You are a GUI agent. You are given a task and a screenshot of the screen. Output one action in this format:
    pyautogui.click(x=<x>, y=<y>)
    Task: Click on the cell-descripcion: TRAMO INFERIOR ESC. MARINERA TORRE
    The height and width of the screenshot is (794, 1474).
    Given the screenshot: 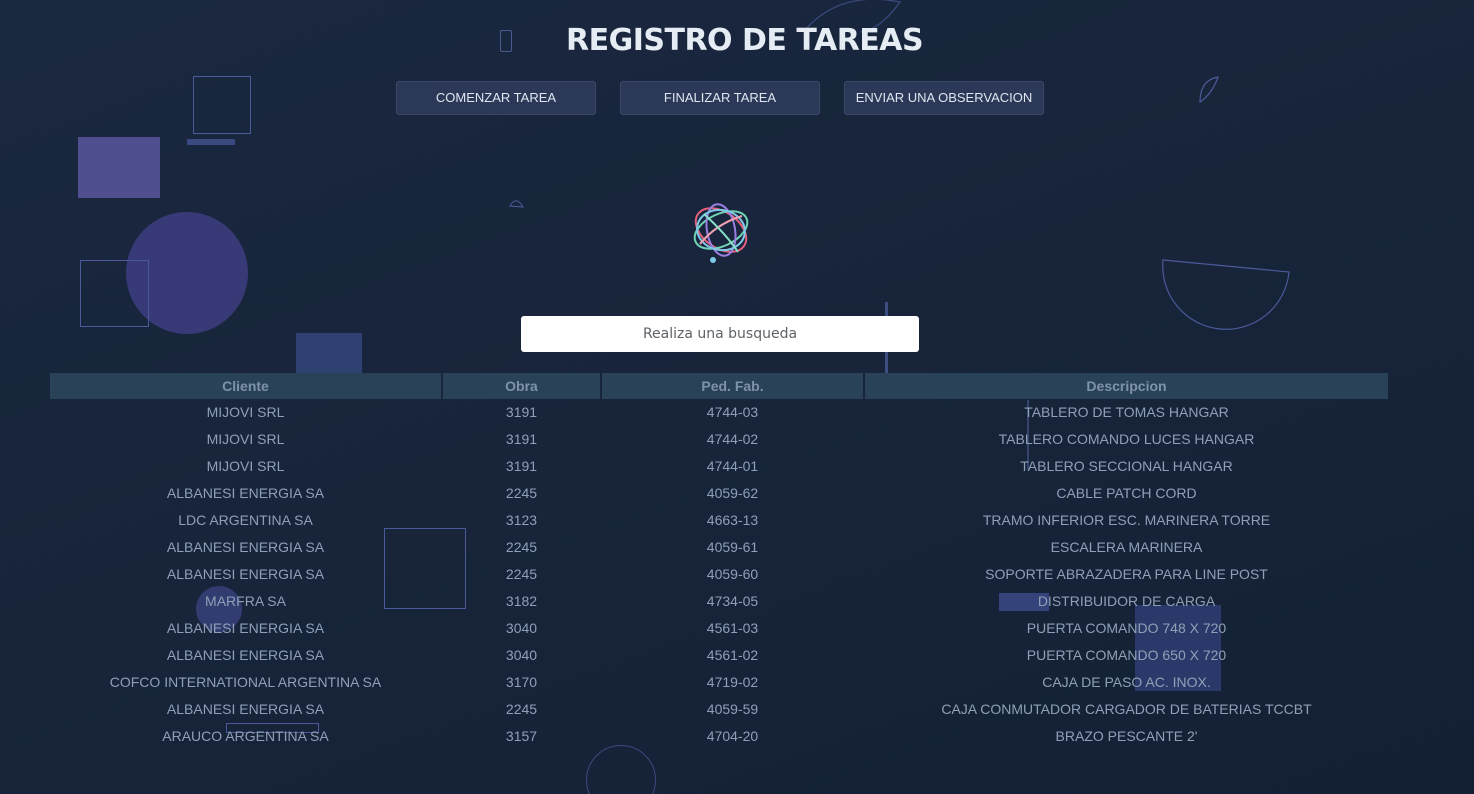 What is the action you would take?
    pyautogui.click(x=1126, y=520)
    